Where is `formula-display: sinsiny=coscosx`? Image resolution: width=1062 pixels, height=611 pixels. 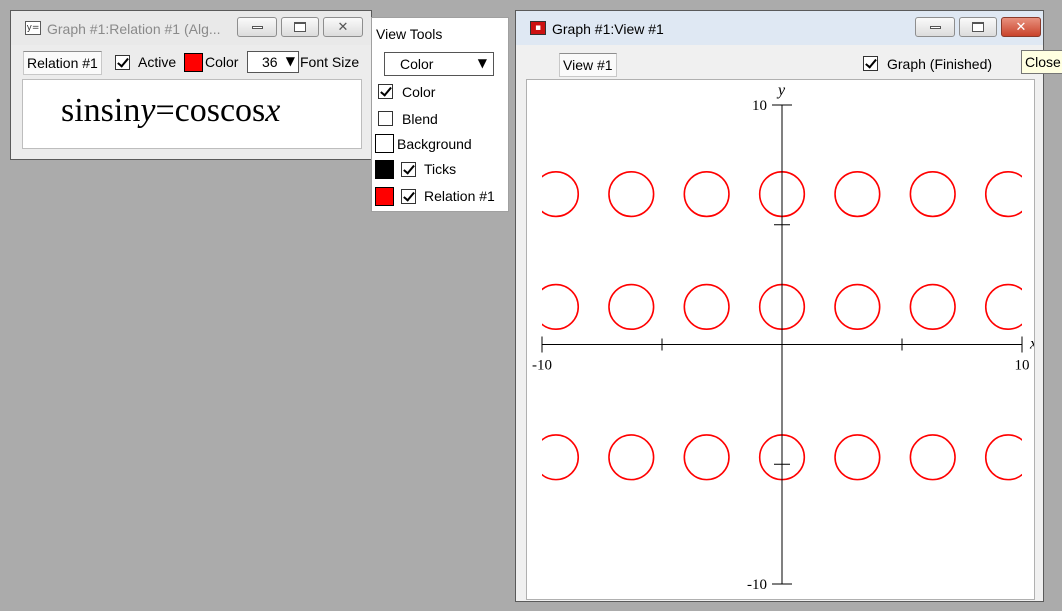
formula-display: sinsiny=coscosx is located at coordinates (192, 114).